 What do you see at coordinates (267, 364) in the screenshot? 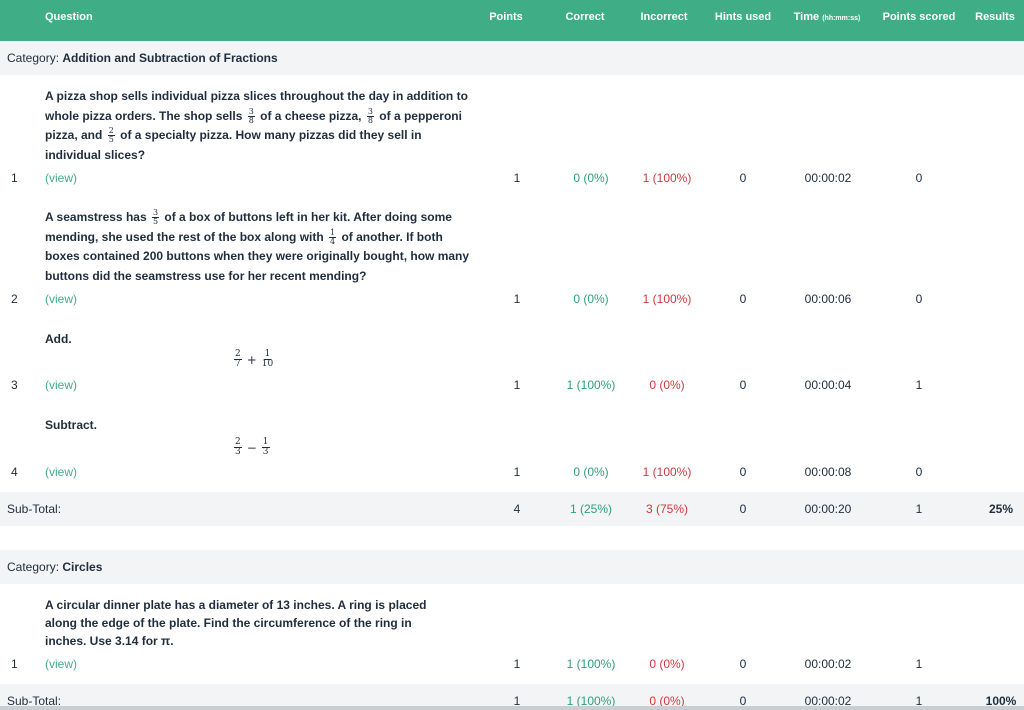
I see `fraction-denominator: 10` at bounding box center [267, 364].